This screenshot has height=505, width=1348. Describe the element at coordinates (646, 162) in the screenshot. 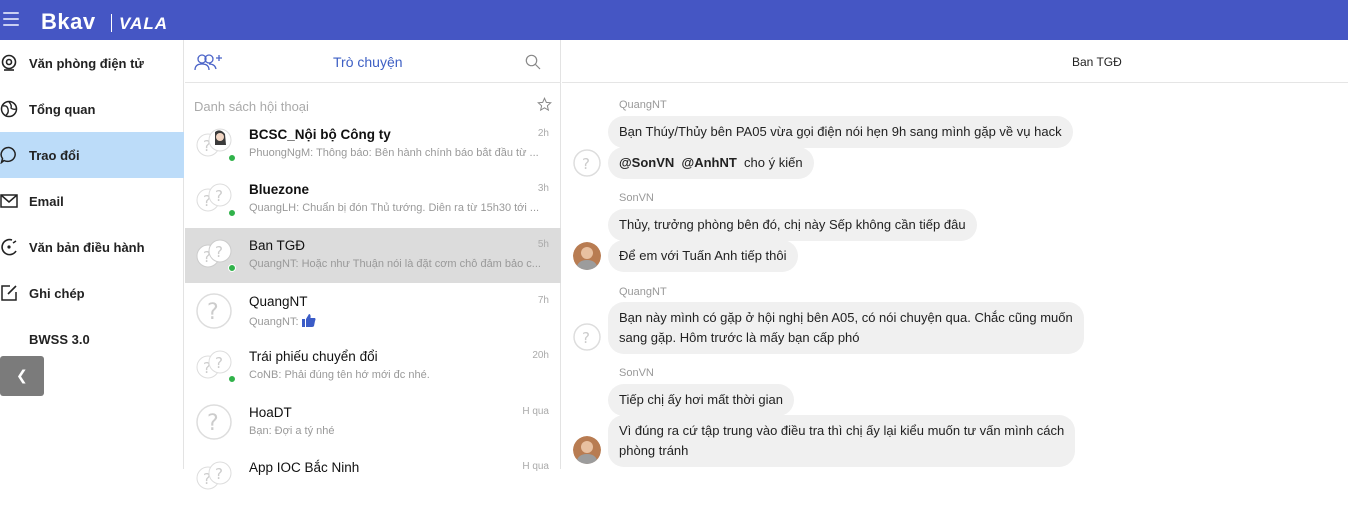

I see `mention: @SonVN` at that location.